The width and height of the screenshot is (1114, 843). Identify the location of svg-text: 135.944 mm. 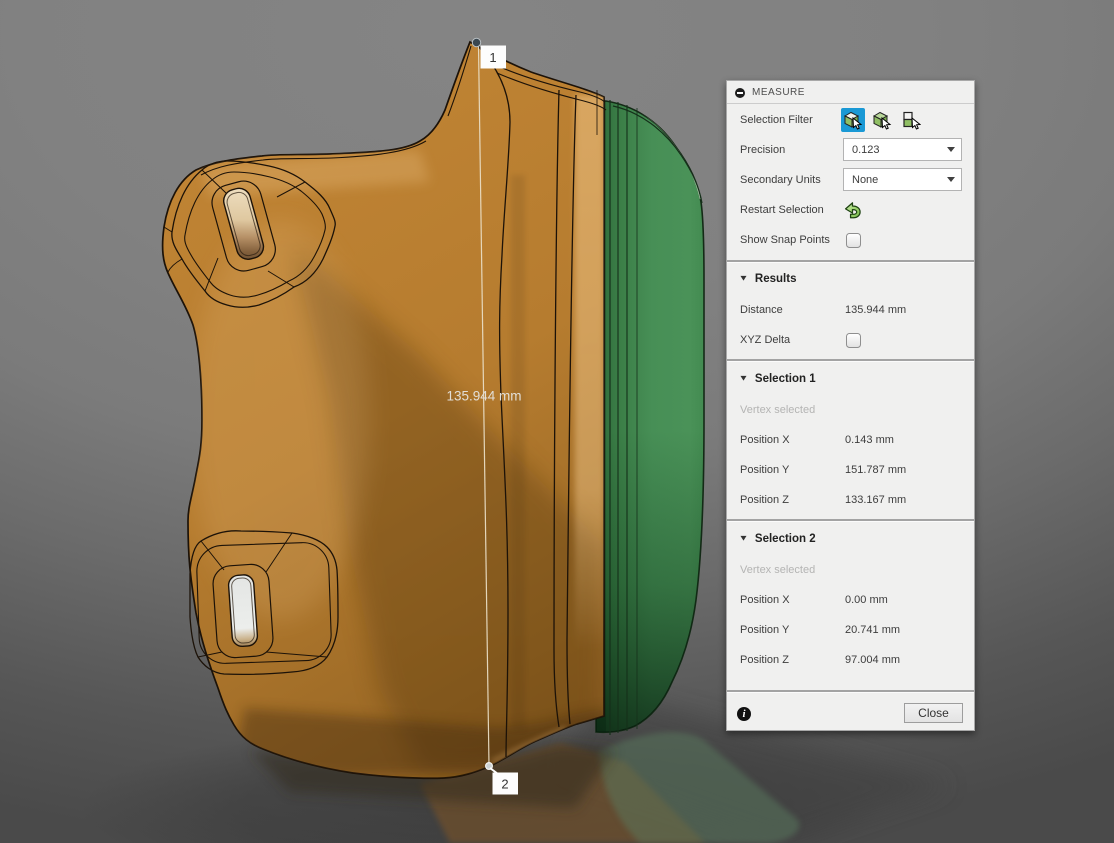
(483, 396).